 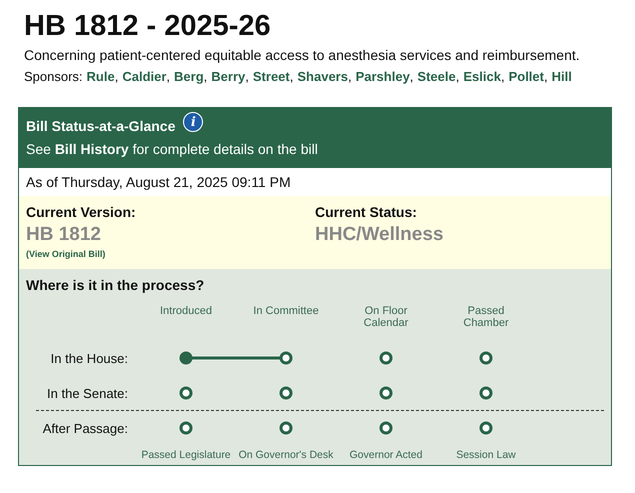 I want to click on process-title: Where is it in the process?, so click(x=116, y=285).